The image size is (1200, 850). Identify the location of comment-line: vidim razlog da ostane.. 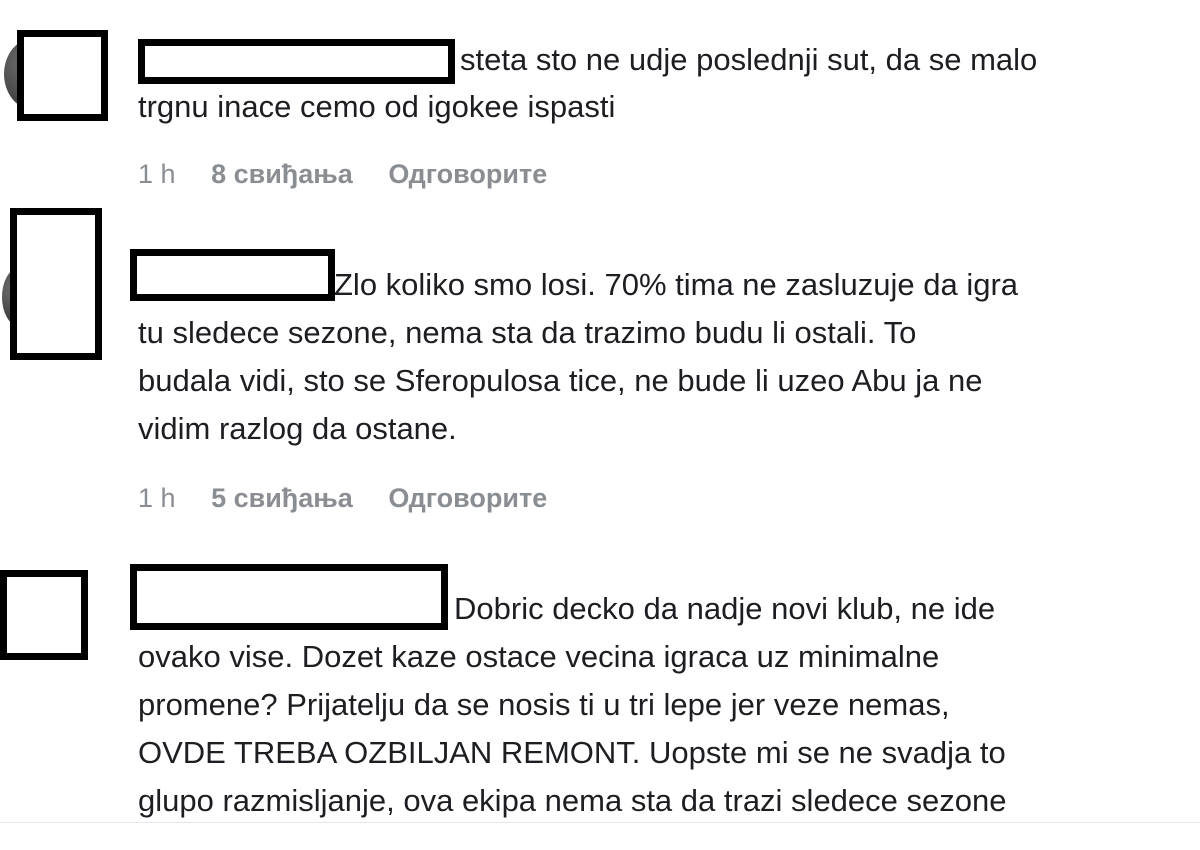
(297, 428).